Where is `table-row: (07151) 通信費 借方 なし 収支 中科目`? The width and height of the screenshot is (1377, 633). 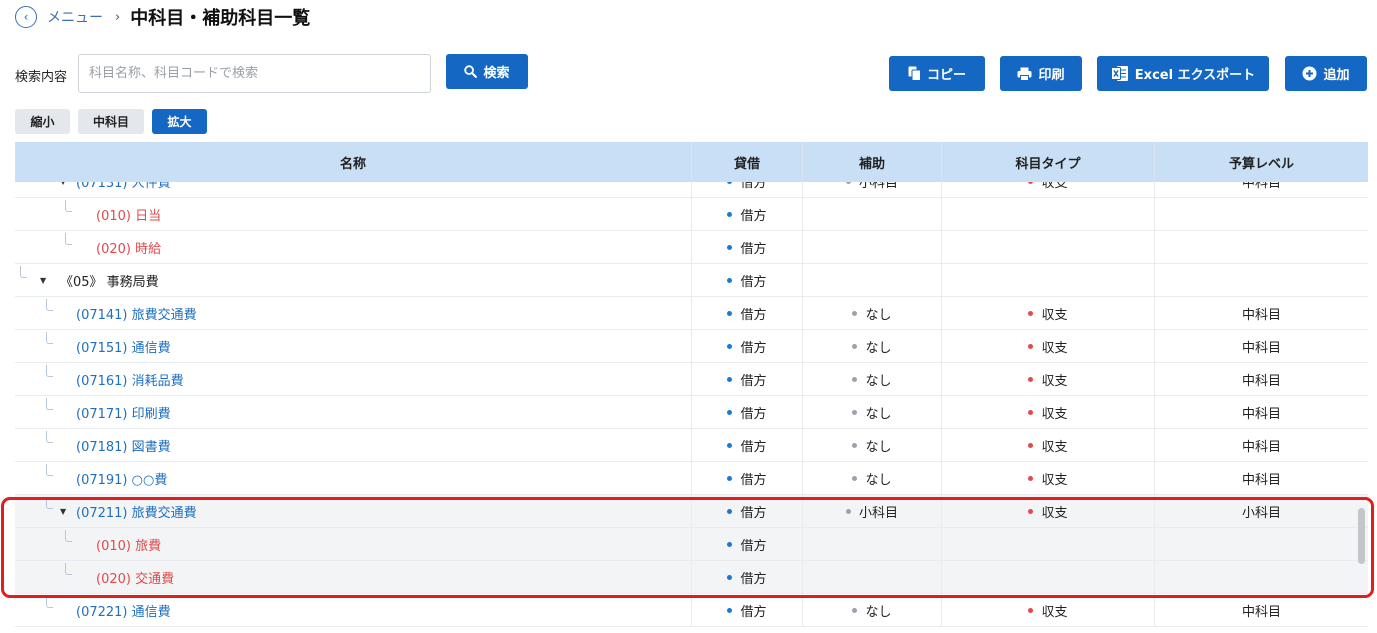 table-row: (07151) 通信費 借方 なし 収支 中科目 is located at coordinates (691, 346).